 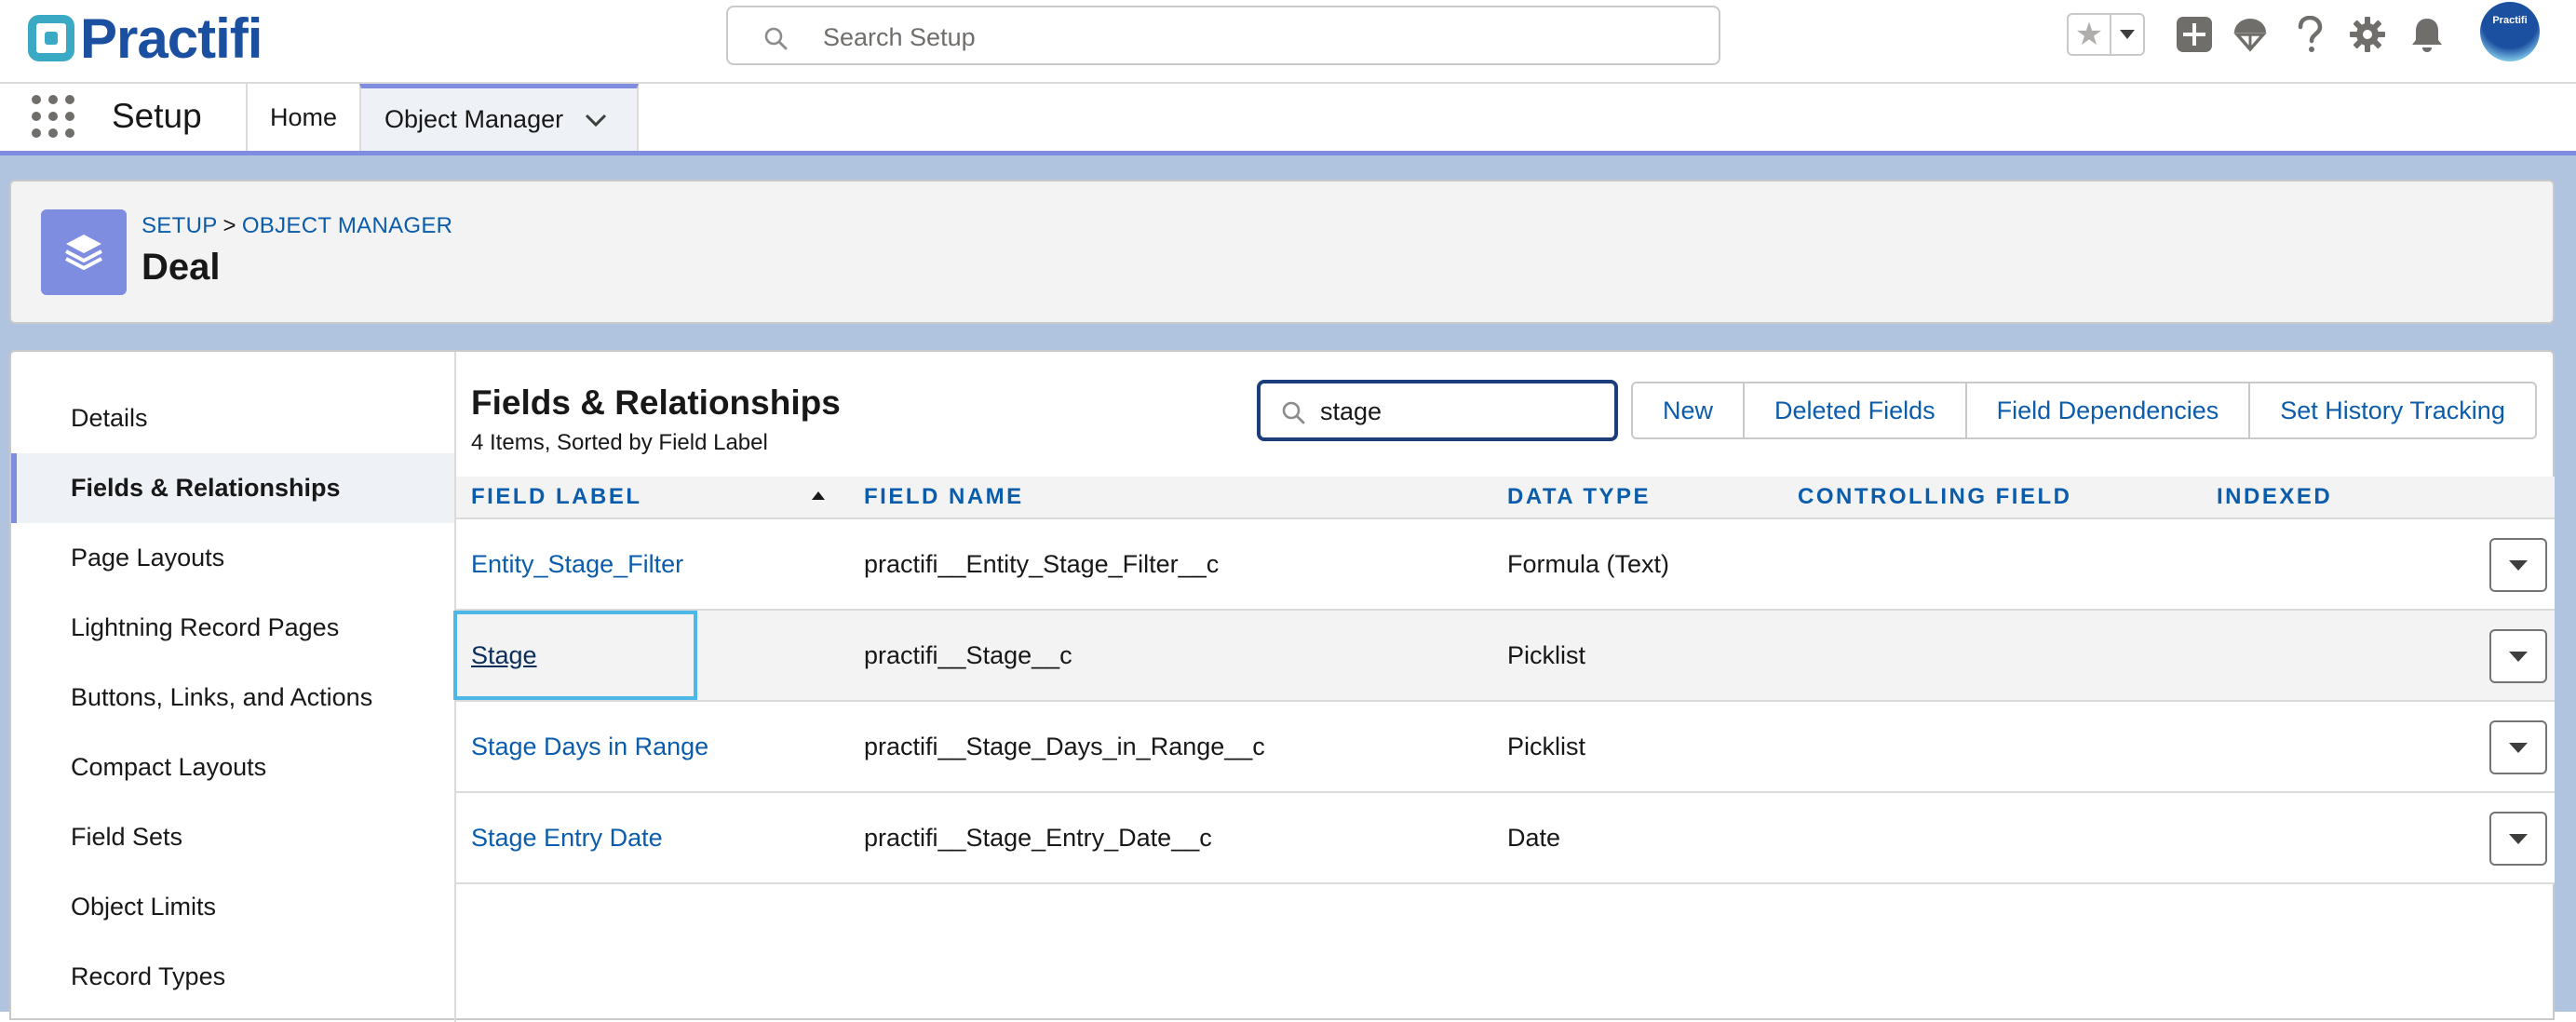 I want to click on trailhead-icon, so click(x=2250, y=35).